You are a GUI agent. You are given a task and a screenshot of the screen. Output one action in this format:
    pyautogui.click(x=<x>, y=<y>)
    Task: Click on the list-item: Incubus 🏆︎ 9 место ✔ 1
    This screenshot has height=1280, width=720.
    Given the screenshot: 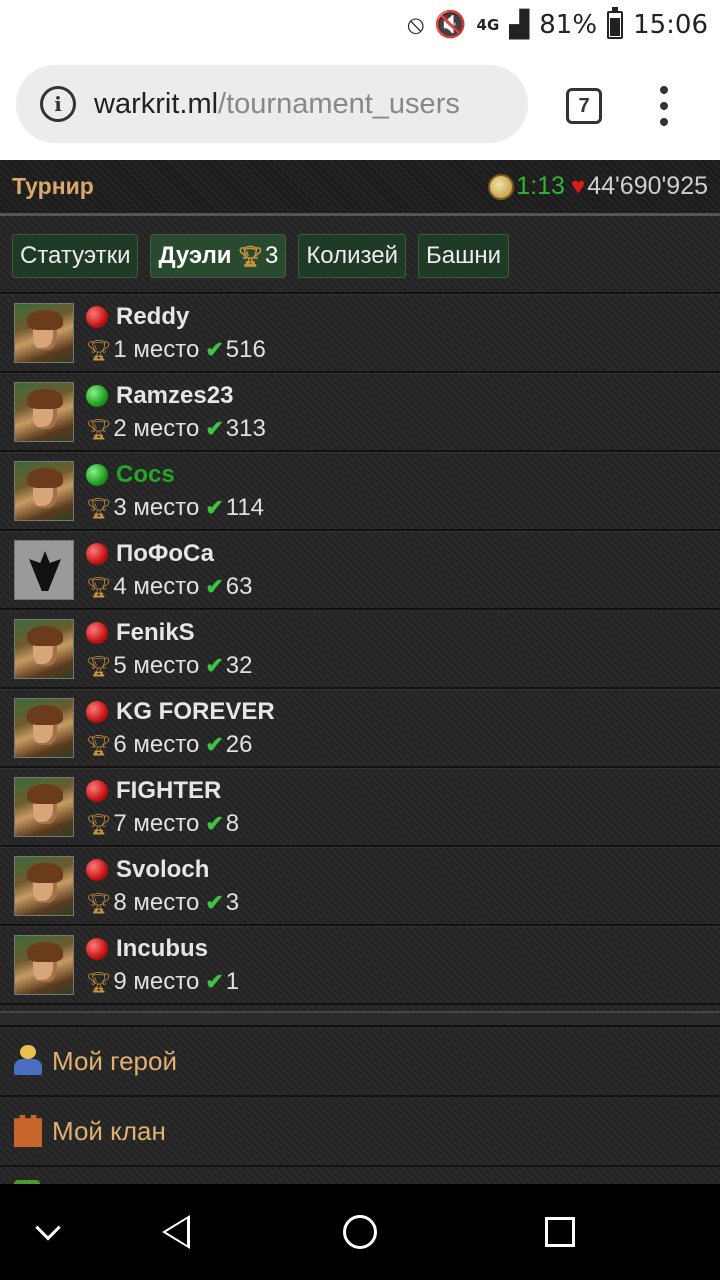 What is the action you would take?
    pyautogui.click(x=360, y=965)
    